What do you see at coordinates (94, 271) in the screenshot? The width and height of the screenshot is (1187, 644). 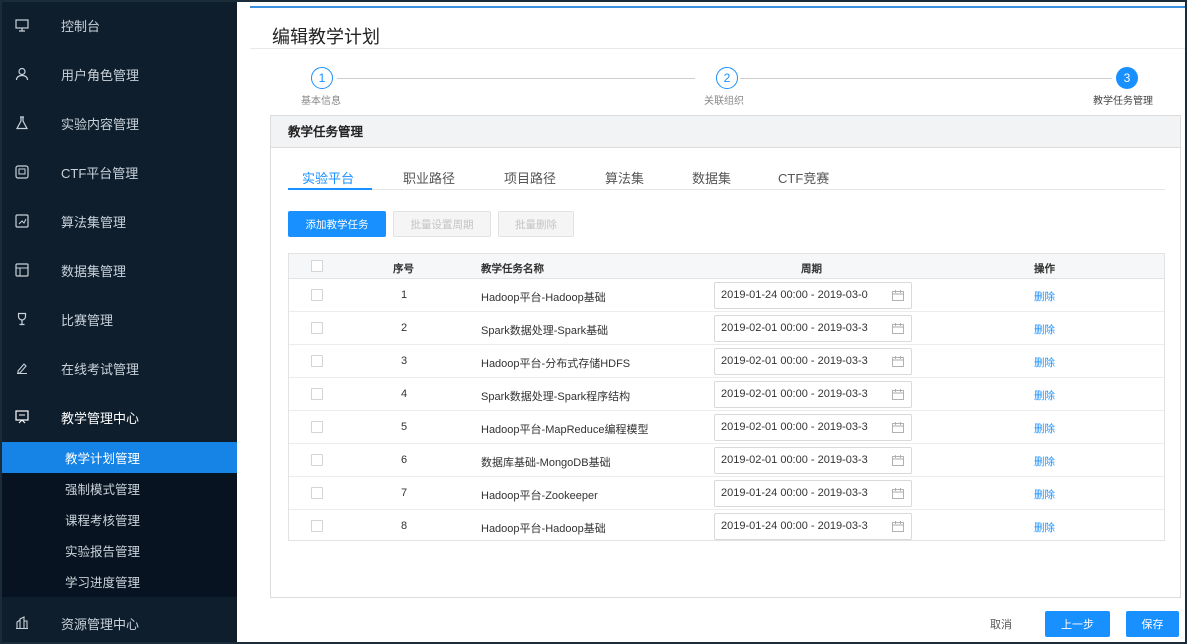 I see `sidebar-item-label: 数据集管理` at bounding box center [94, 271].